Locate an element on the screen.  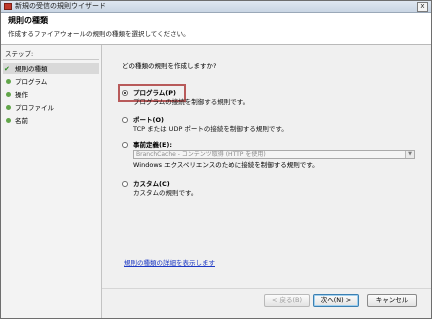
rule-types-help-link: 規則の種類の詳細を表示します is located at coordinates (169, 263).